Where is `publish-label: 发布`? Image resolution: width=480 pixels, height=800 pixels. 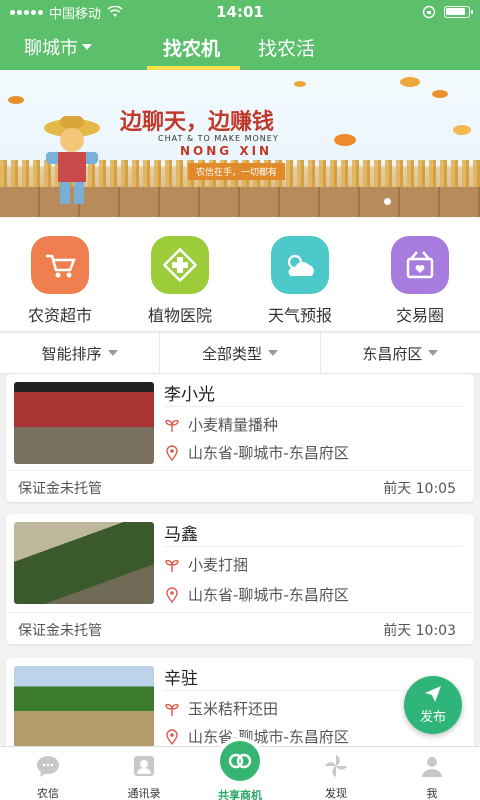 publish-label: 发布 is located at coordinates (432, 717).